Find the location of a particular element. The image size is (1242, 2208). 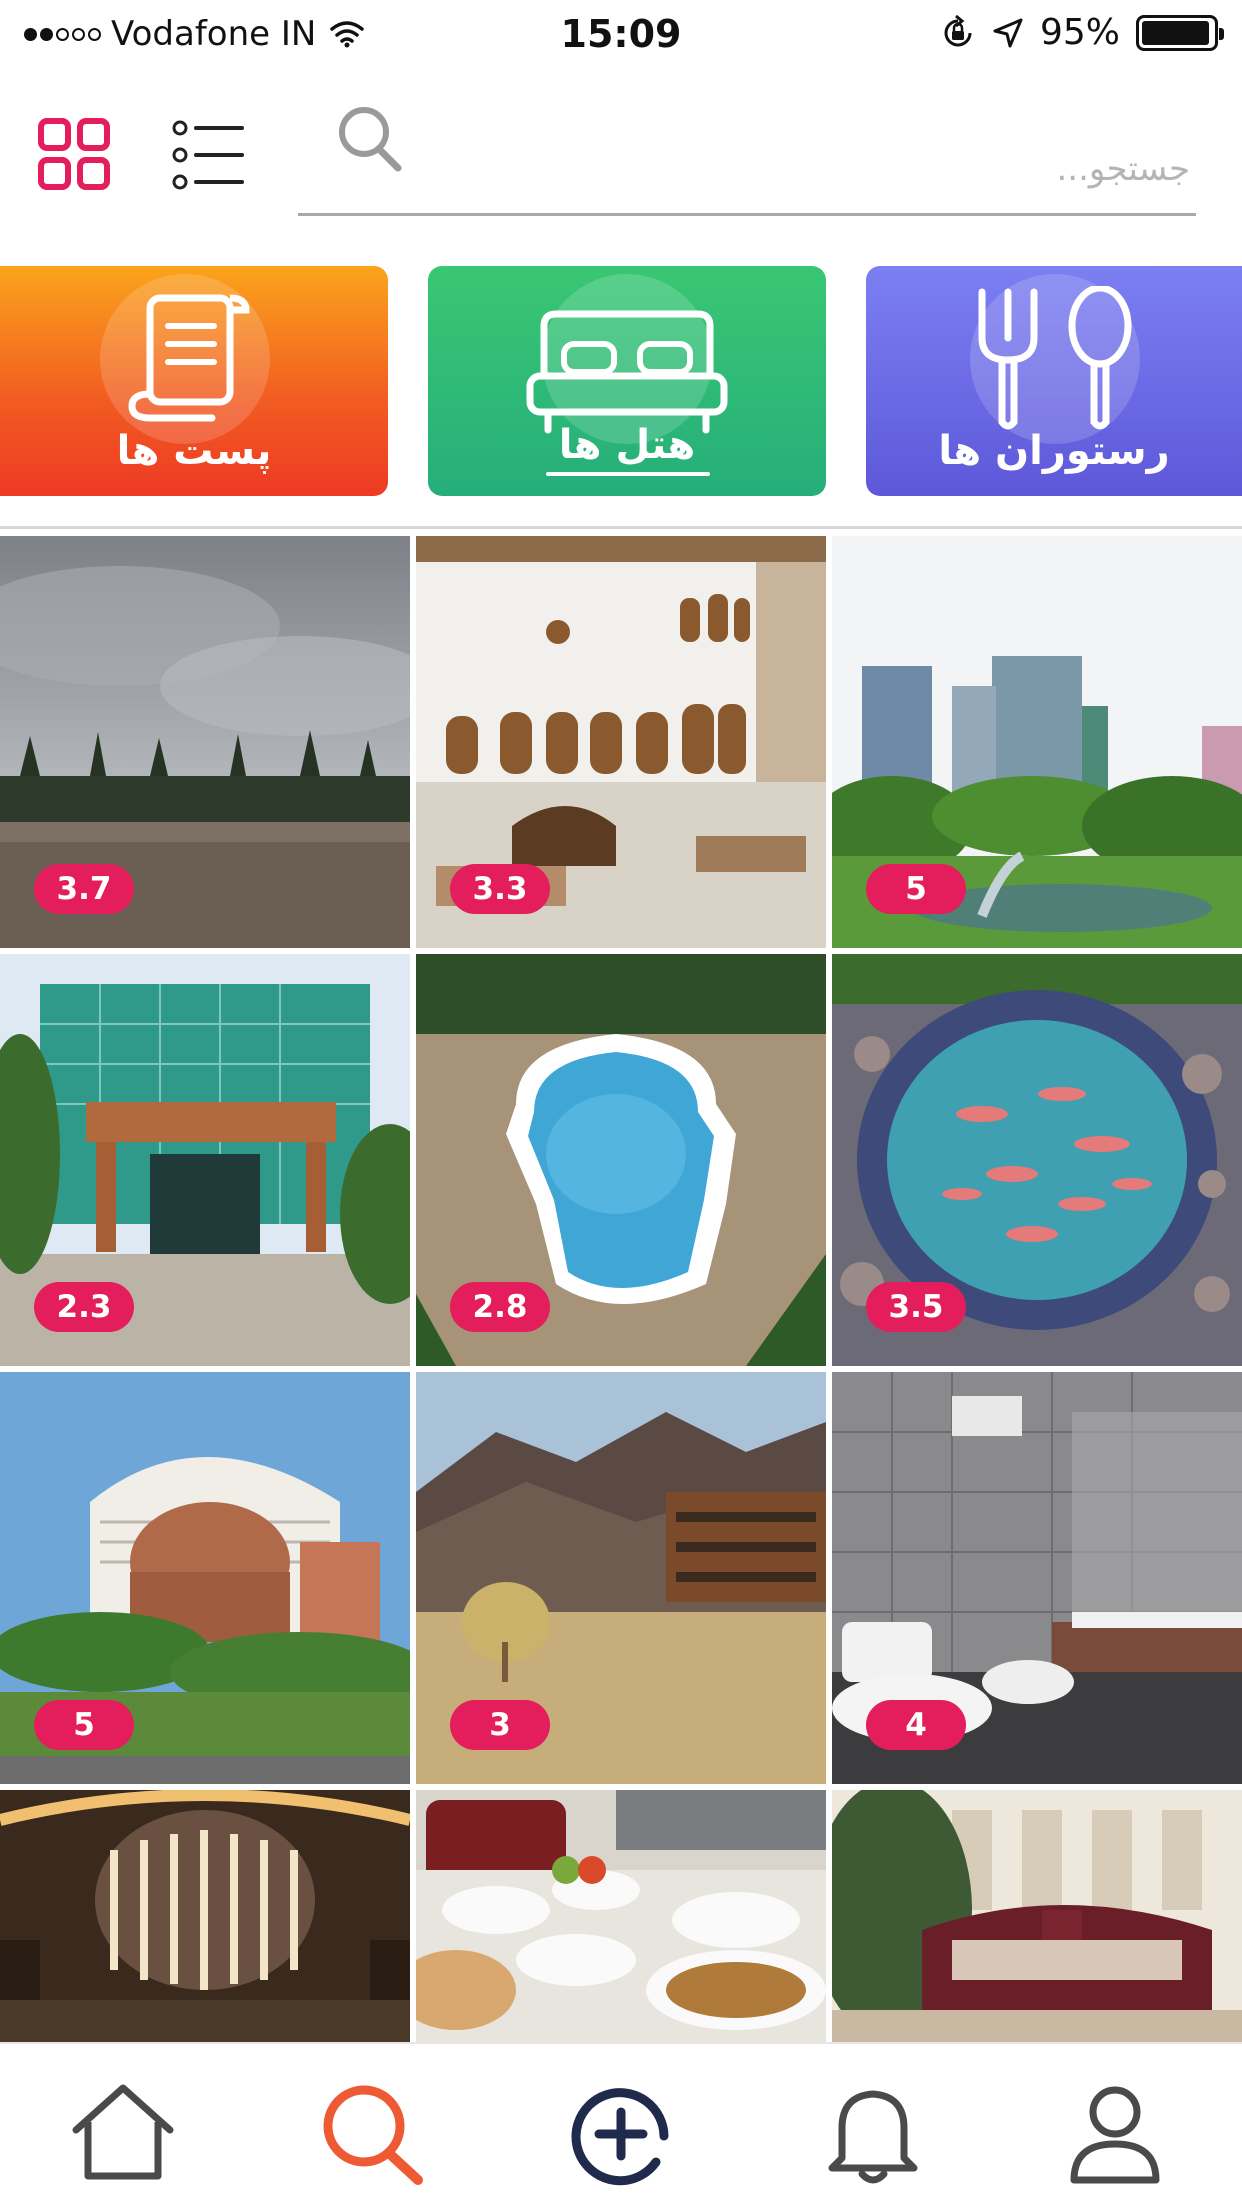

category-restaurants-button: رستوران ها is located at coordinates (1054, 381).